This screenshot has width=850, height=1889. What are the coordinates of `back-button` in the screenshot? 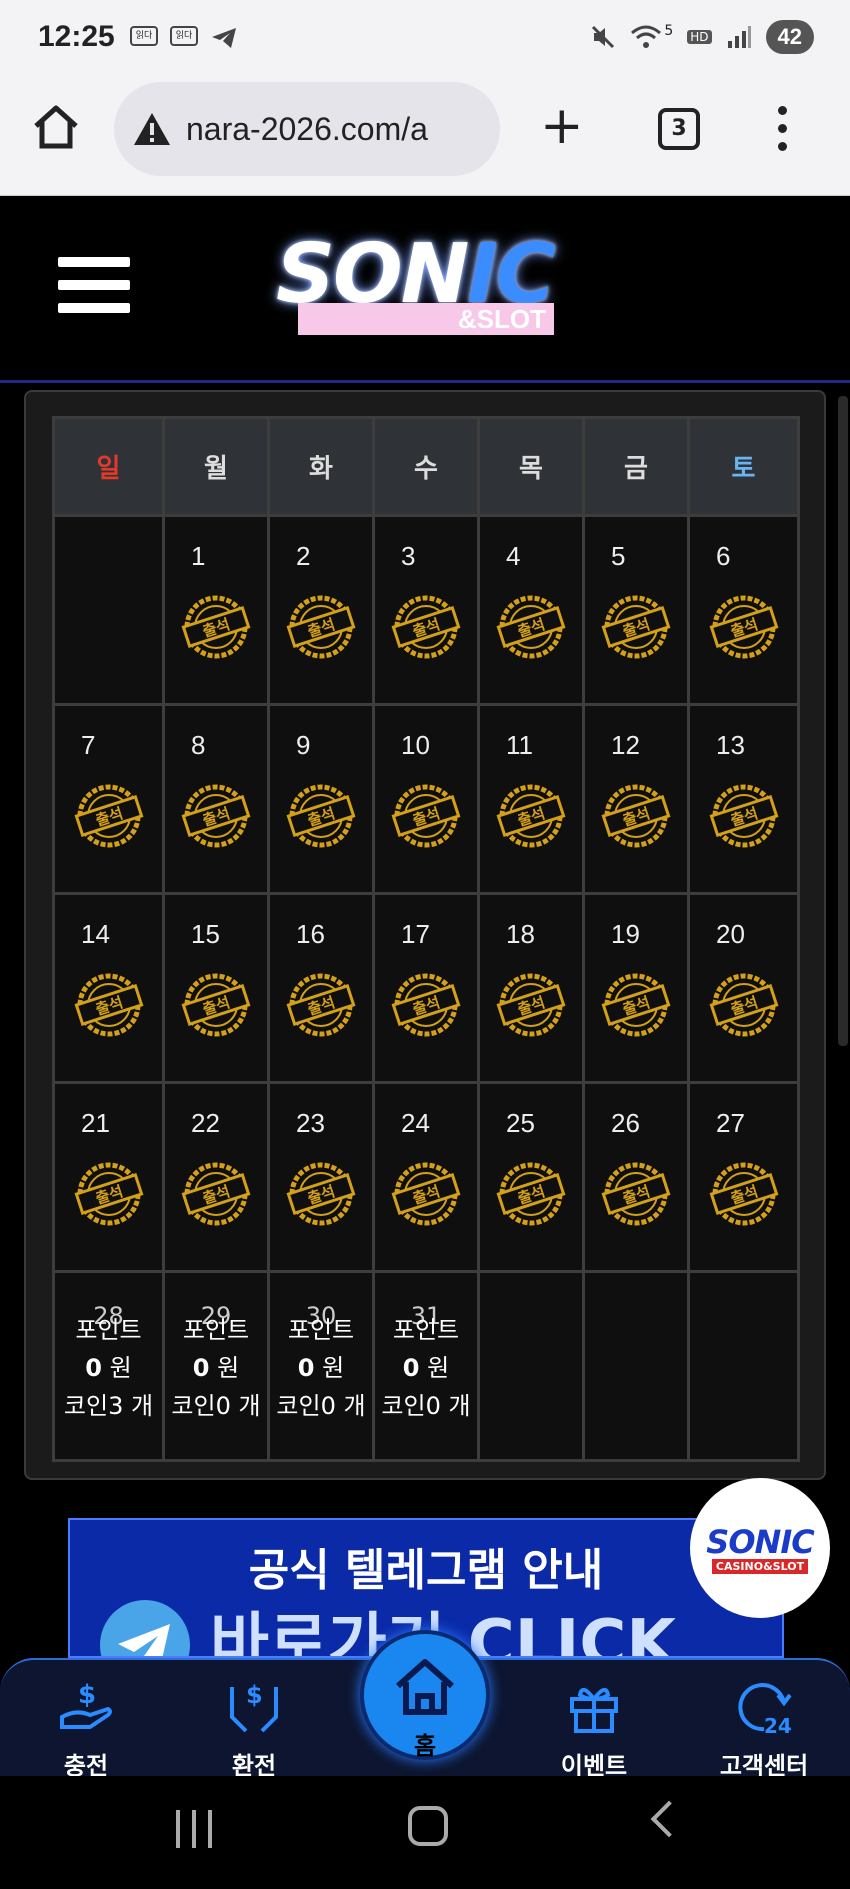 It's located at (669, 1819).